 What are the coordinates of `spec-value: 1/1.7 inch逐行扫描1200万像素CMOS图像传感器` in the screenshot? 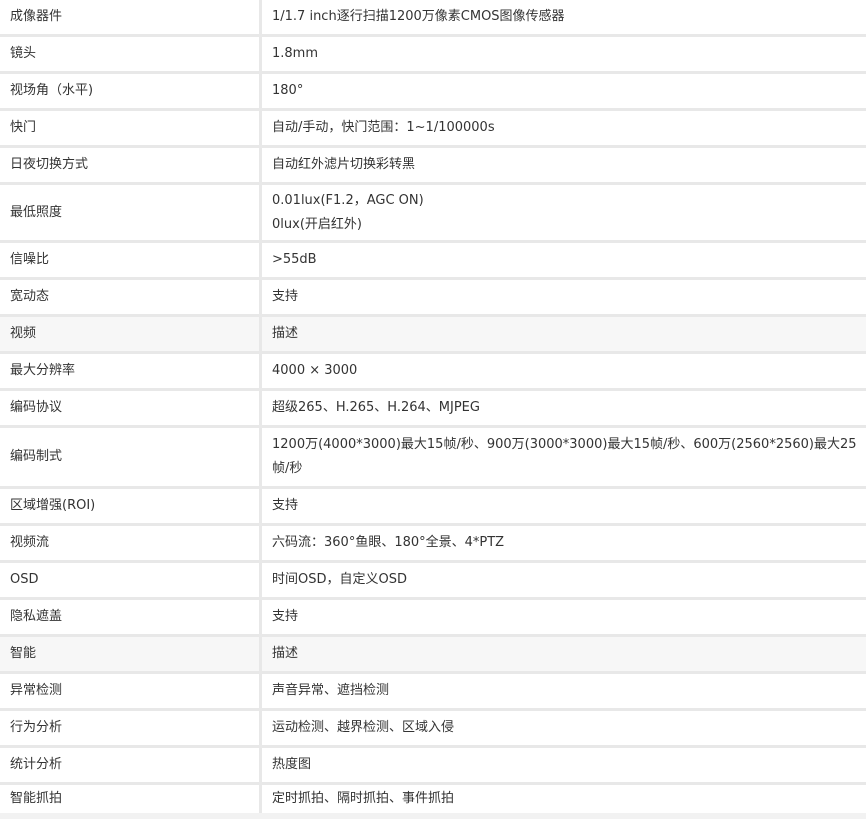 It's located at (564, 17).